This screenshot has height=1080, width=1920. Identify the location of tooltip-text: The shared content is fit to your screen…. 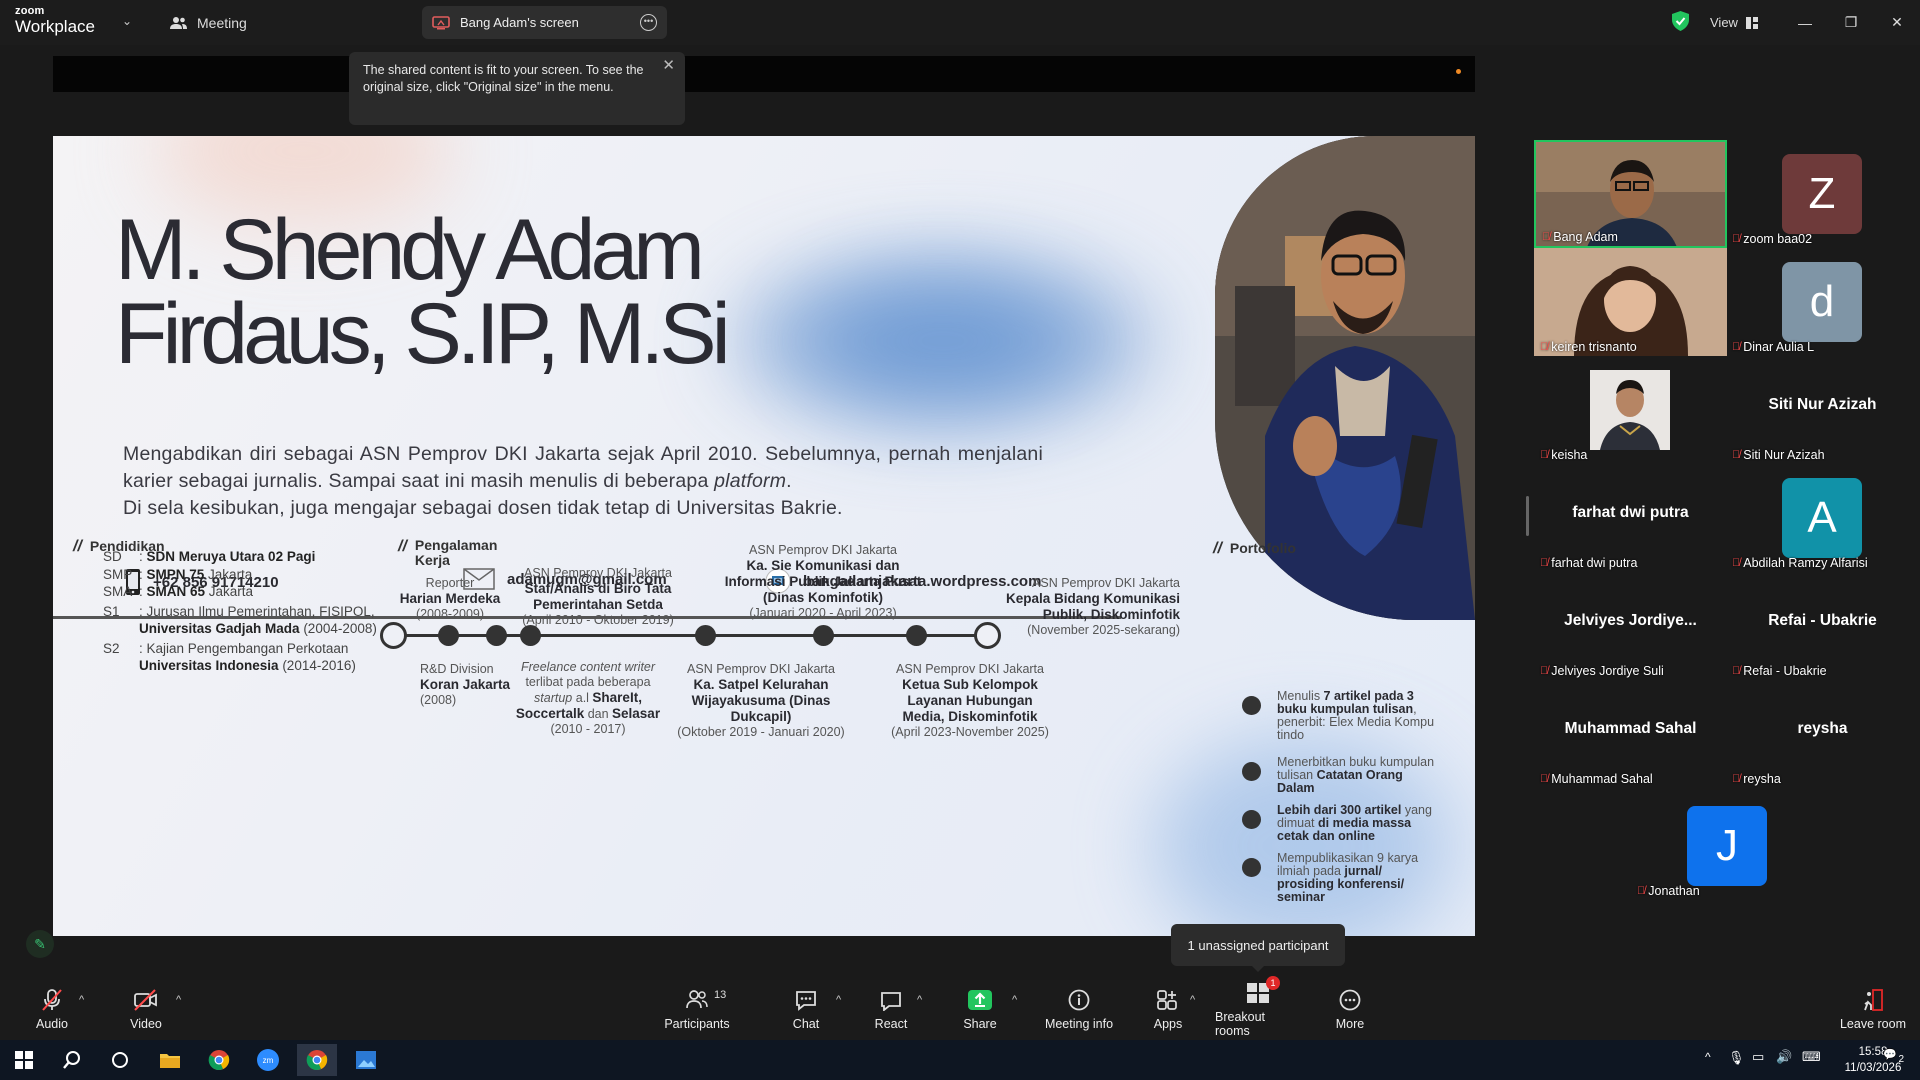
(503, 78).